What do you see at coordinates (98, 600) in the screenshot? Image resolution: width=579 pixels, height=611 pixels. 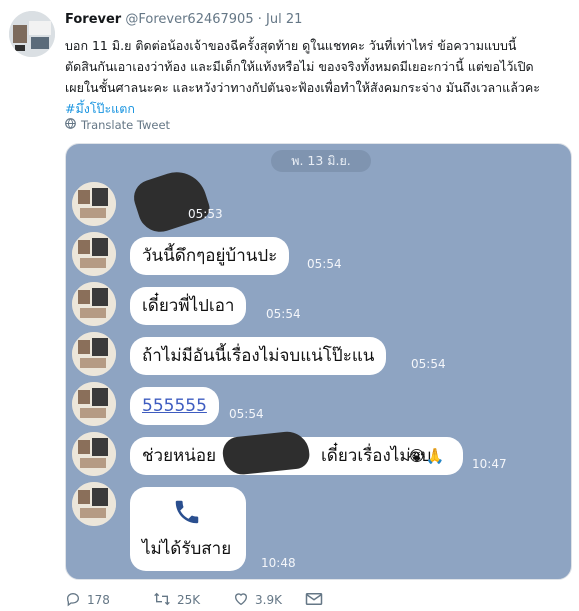 I see `reply-count: 178` at bounding box center [98, 600].